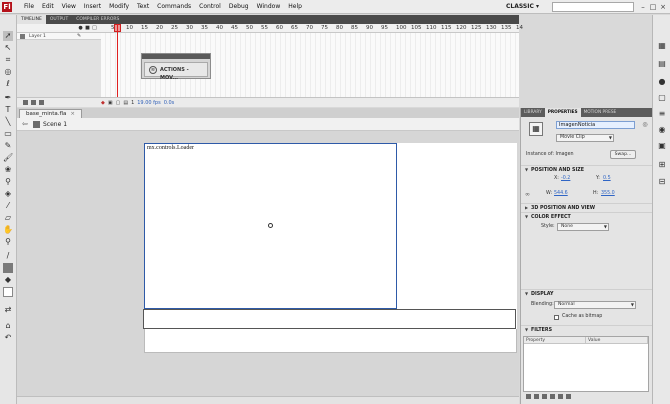  I want to click on motion-editor-icon: ⊞, so click(662, 165).